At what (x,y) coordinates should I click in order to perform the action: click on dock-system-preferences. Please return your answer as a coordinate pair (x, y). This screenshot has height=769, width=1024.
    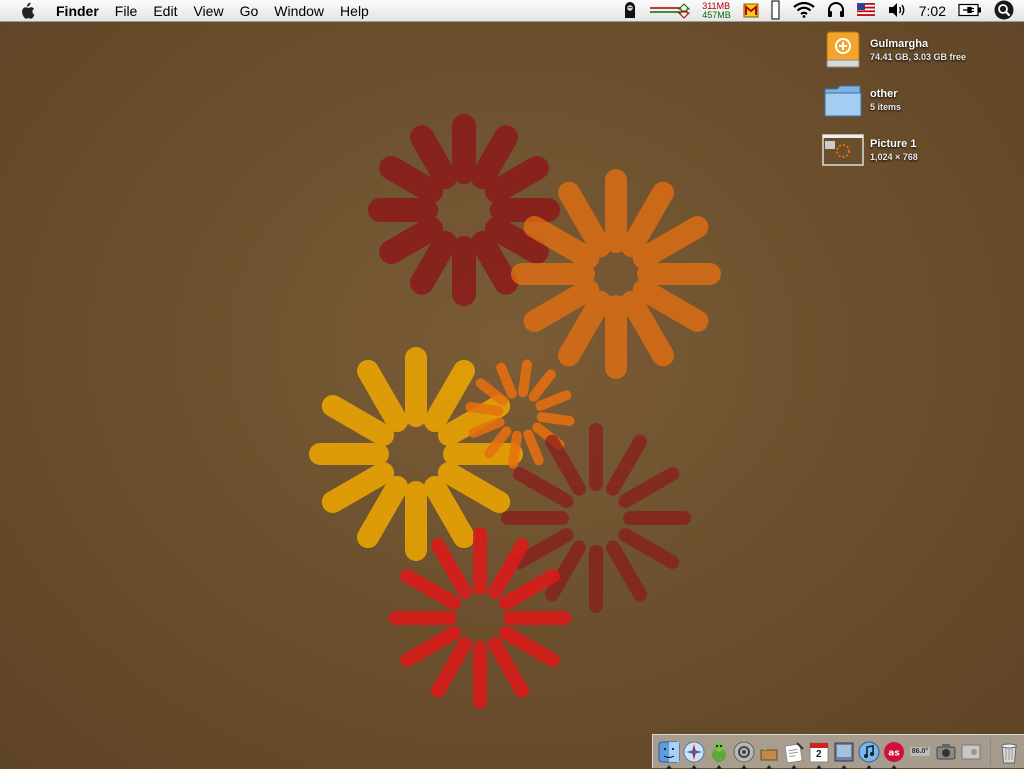
    Looking at the image, I should click on (744, 753).